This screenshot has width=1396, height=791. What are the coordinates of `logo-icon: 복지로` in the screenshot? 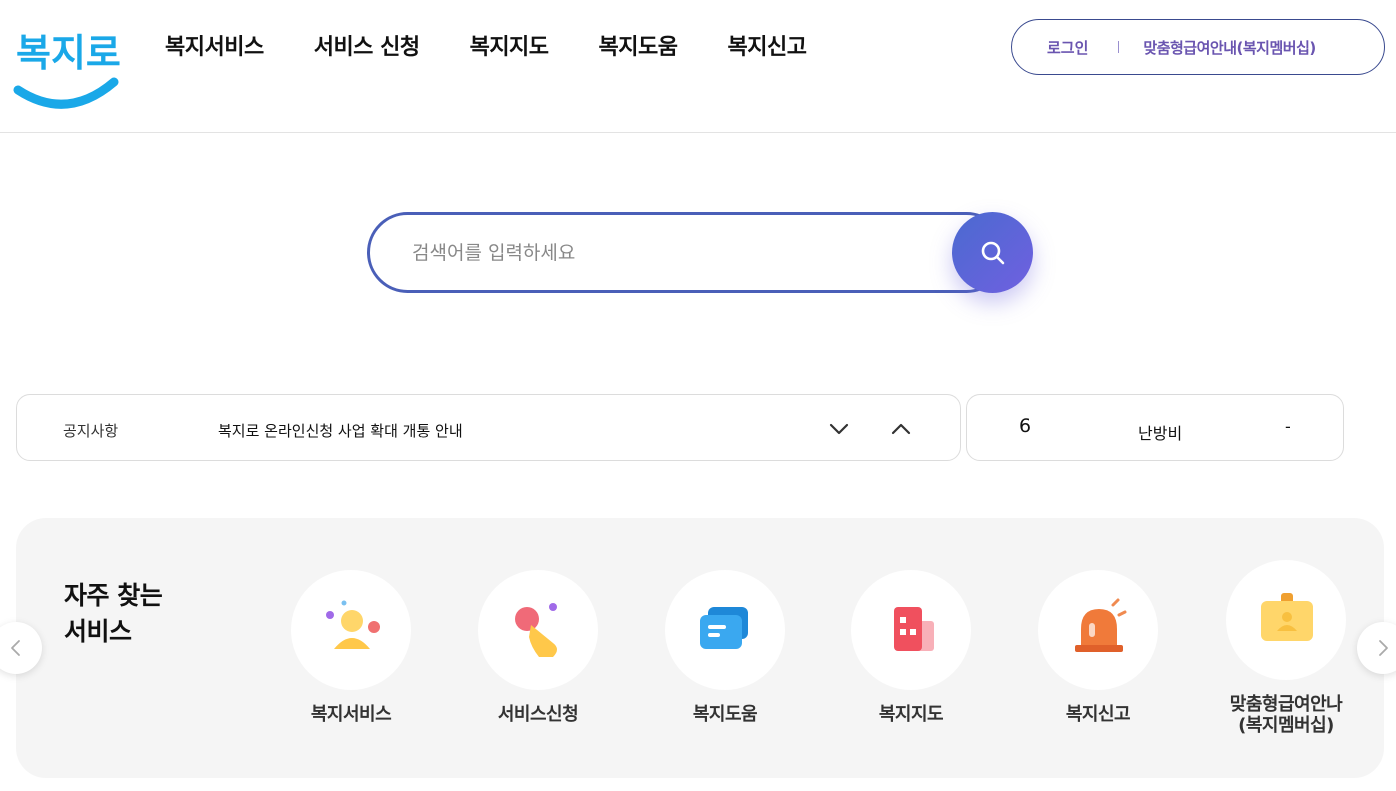 It's located at (67, 70).